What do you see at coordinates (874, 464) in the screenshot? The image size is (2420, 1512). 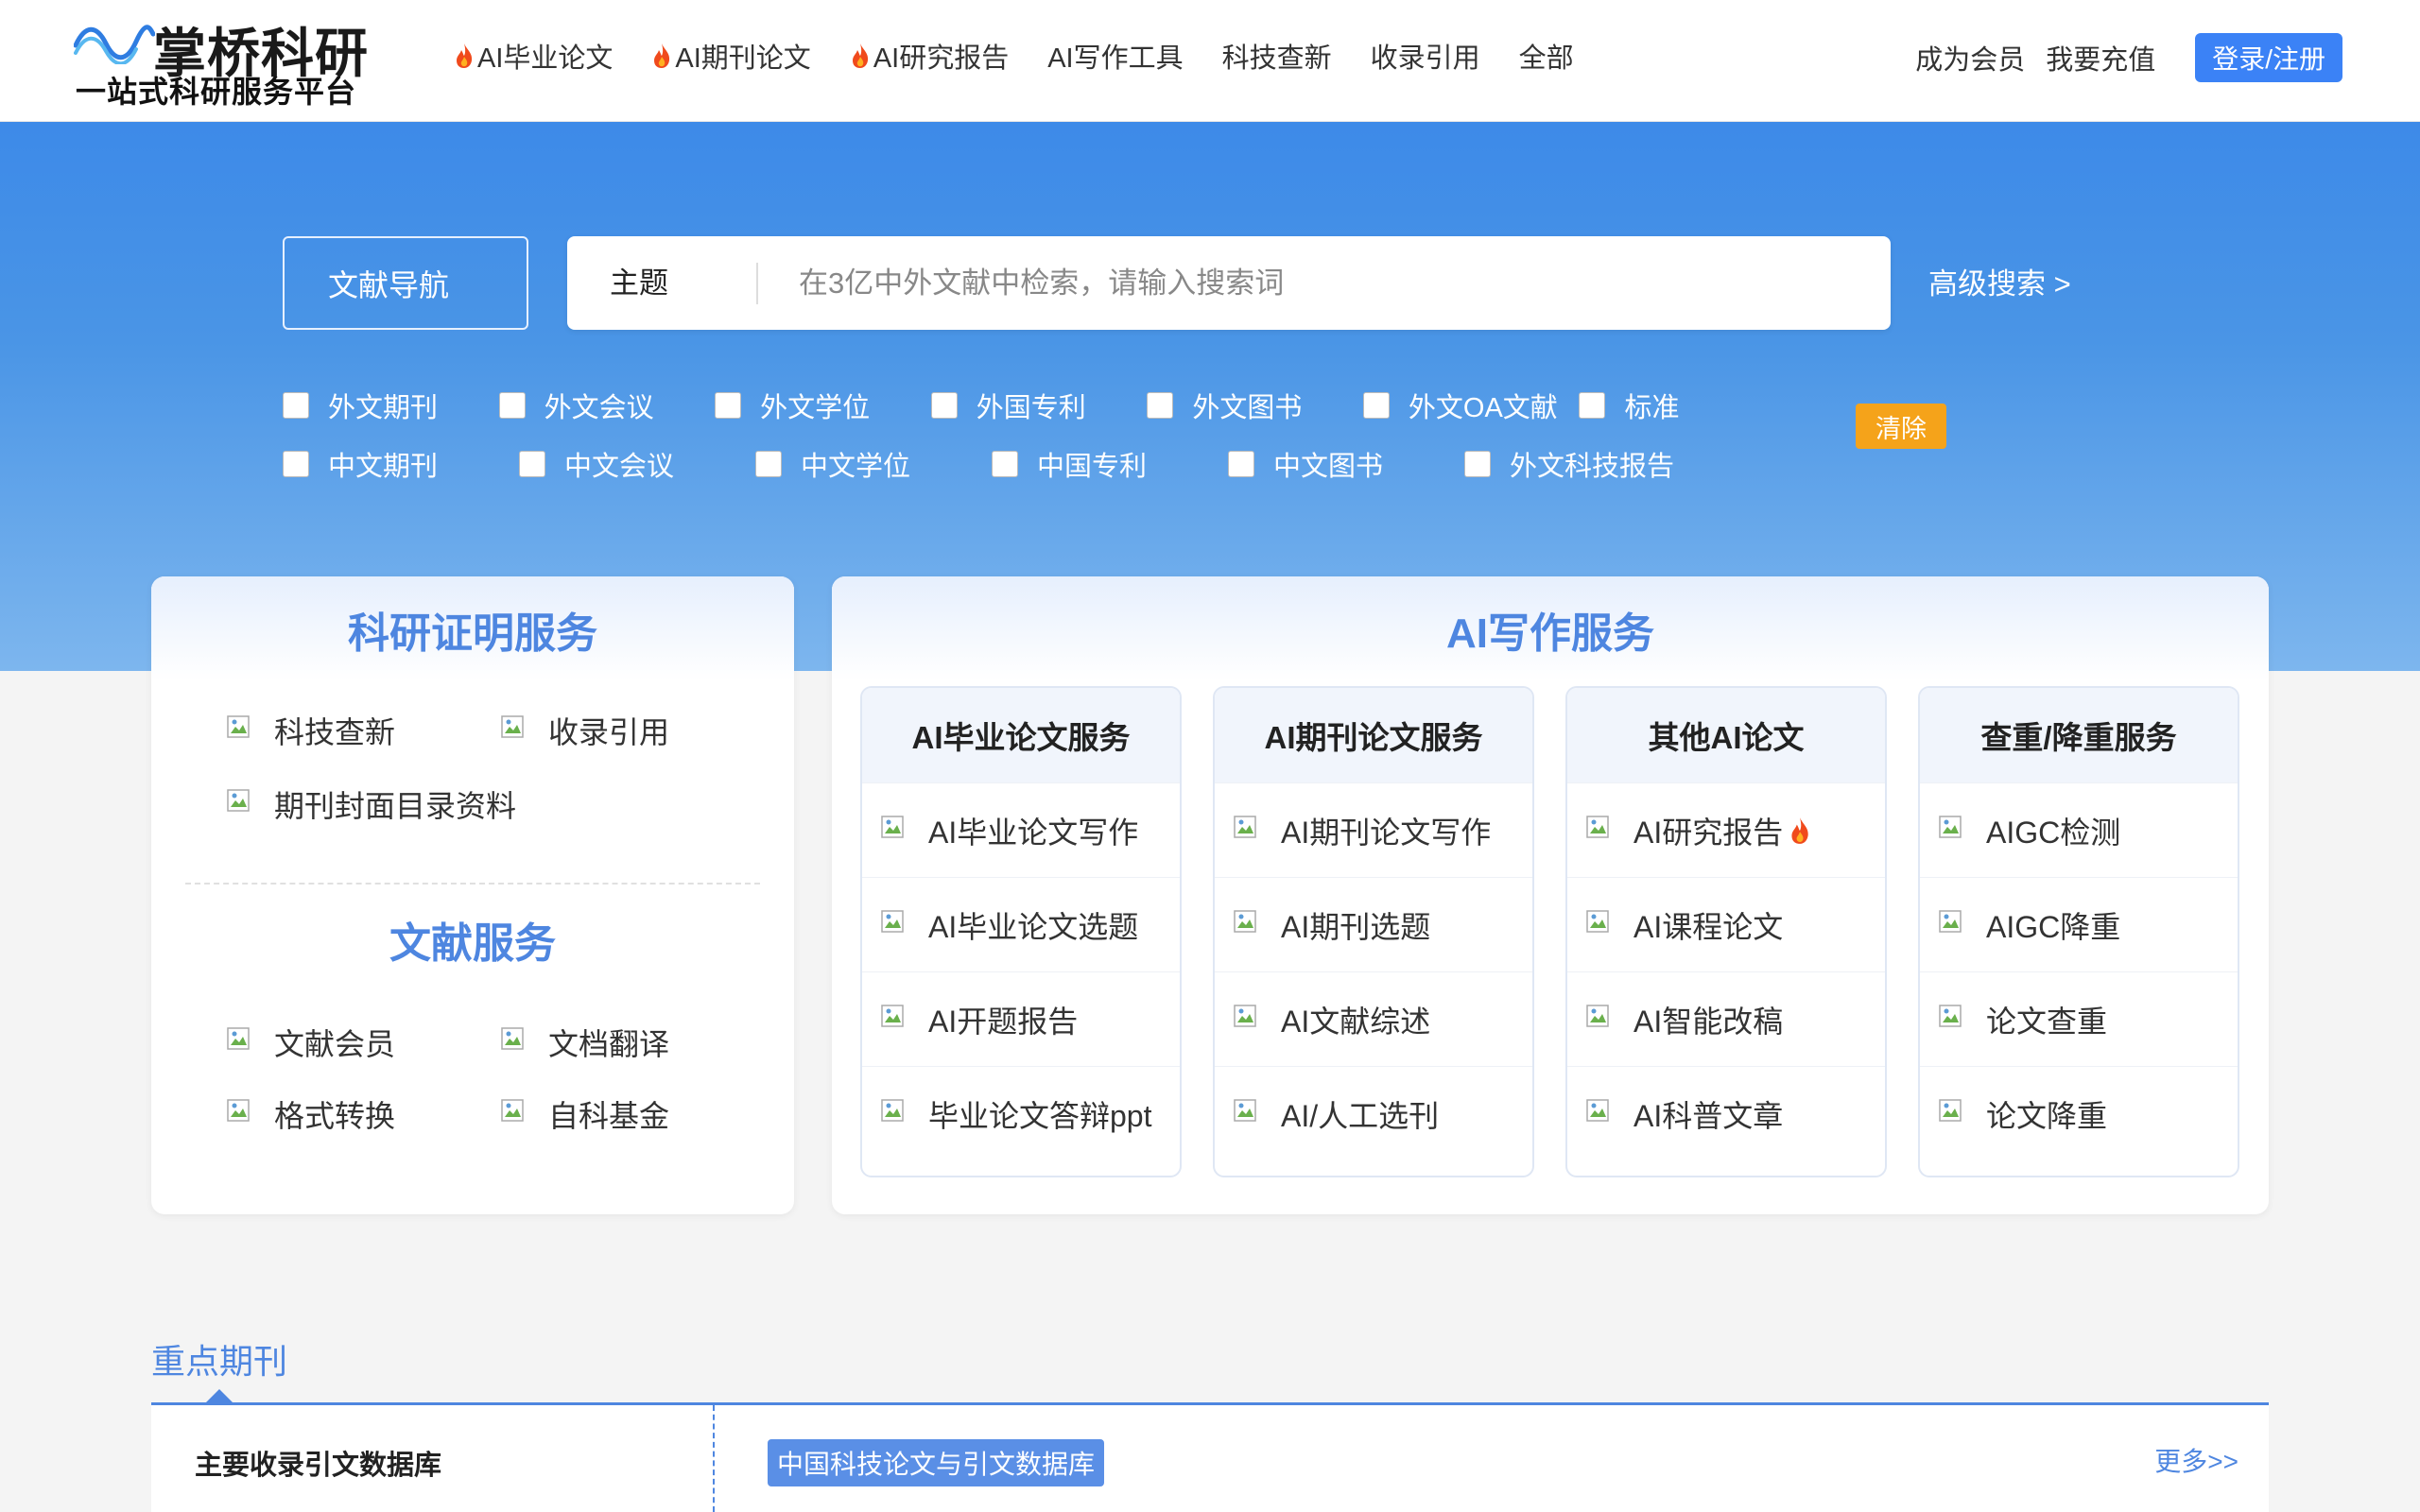 I see `filter-cn-degree: 中文学位` at bounding box center [874, 464].